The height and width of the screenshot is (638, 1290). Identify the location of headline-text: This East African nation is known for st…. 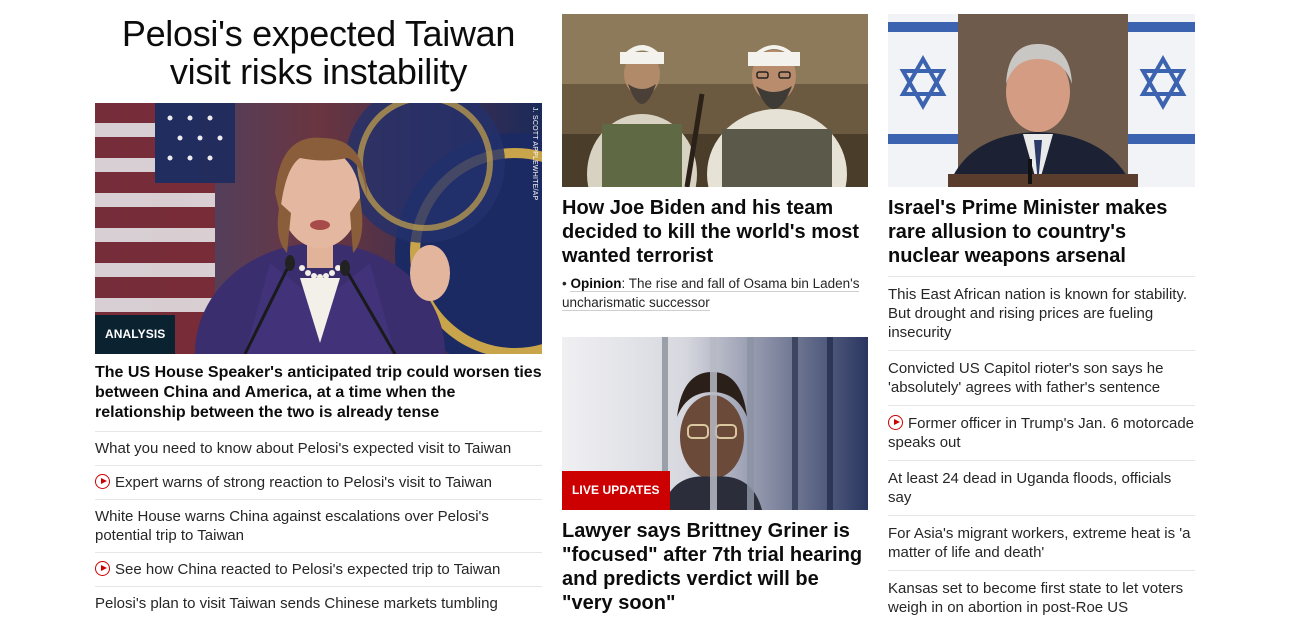
(1038, 313).